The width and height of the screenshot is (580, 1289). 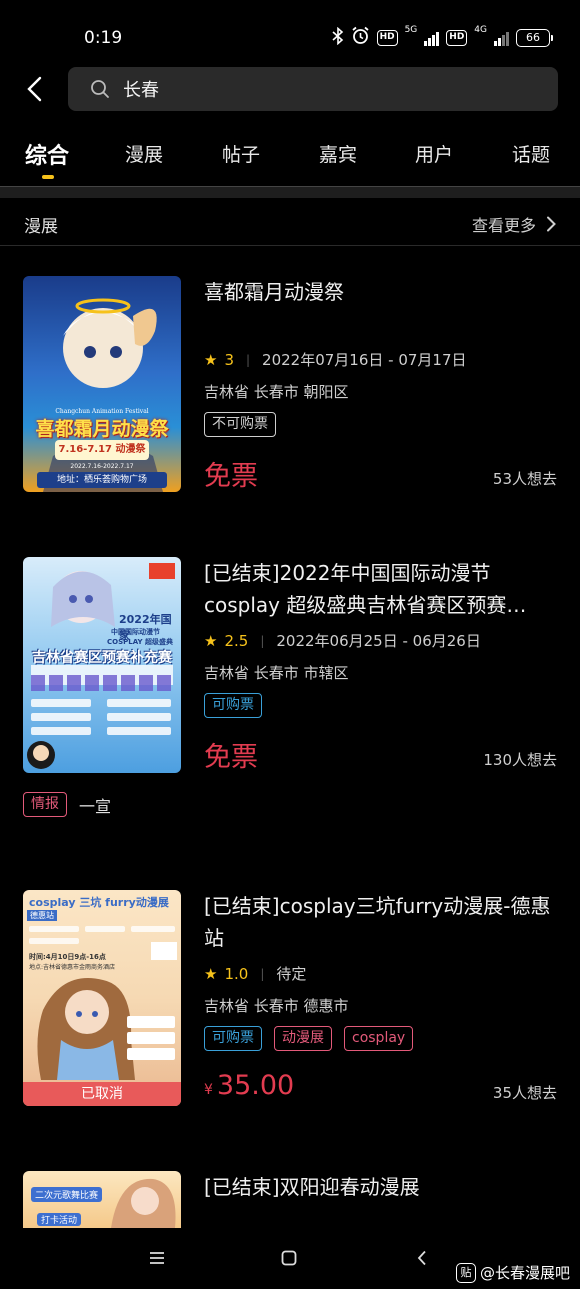 What do you see at coordinates (99, 902) in the screenshot?
I see `poster-title: cosplay 三坑 furry动漫展` at bounding box center [99, 902].